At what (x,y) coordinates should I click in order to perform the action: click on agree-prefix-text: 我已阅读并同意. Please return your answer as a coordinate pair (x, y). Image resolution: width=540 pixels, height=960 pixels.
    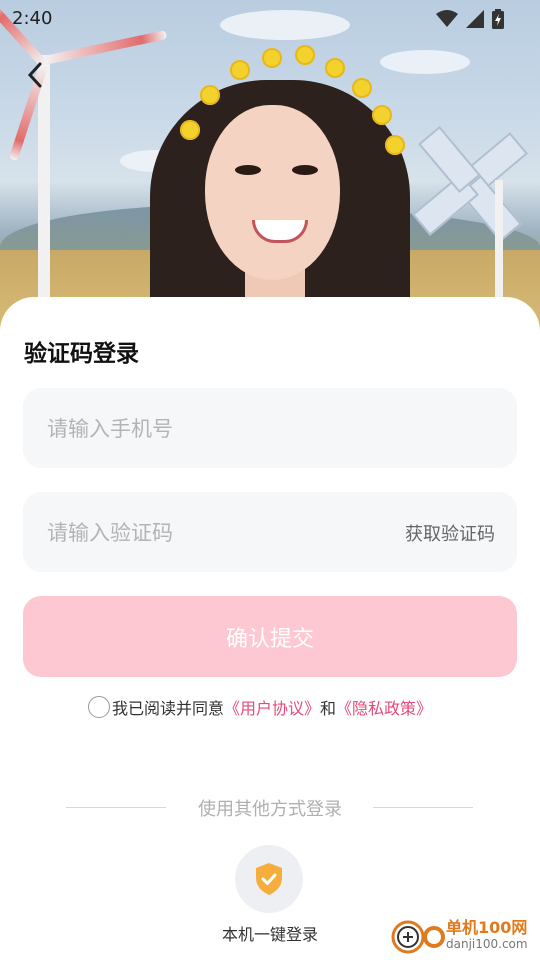
    Looking at the image, I should click on (168, 708).